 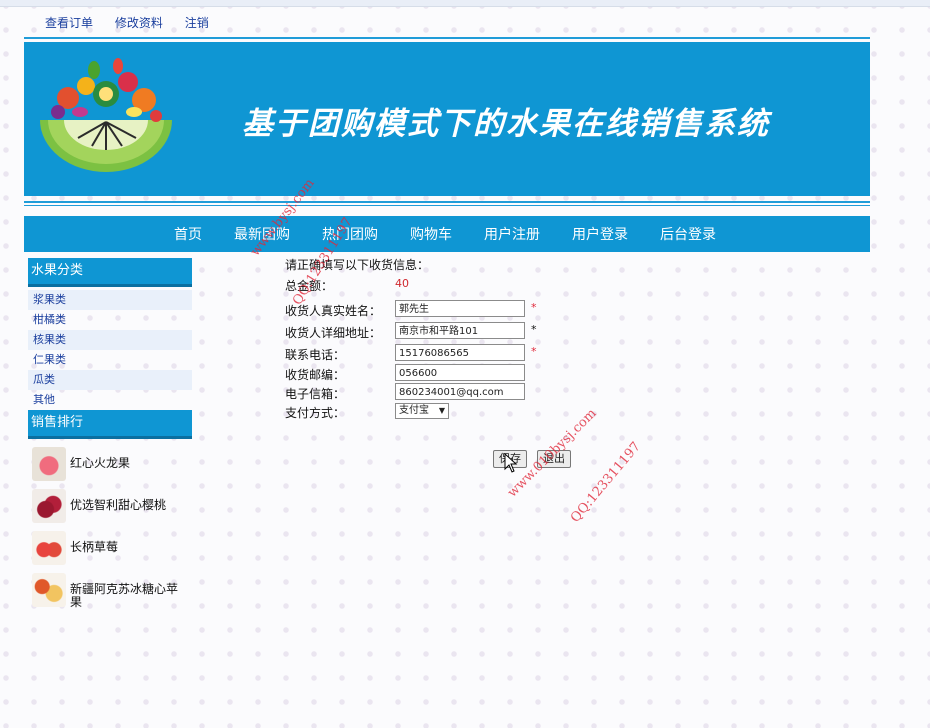 I want to click on ranking-product: 优选智利甜心樱桃, so click(x=110, y=510).